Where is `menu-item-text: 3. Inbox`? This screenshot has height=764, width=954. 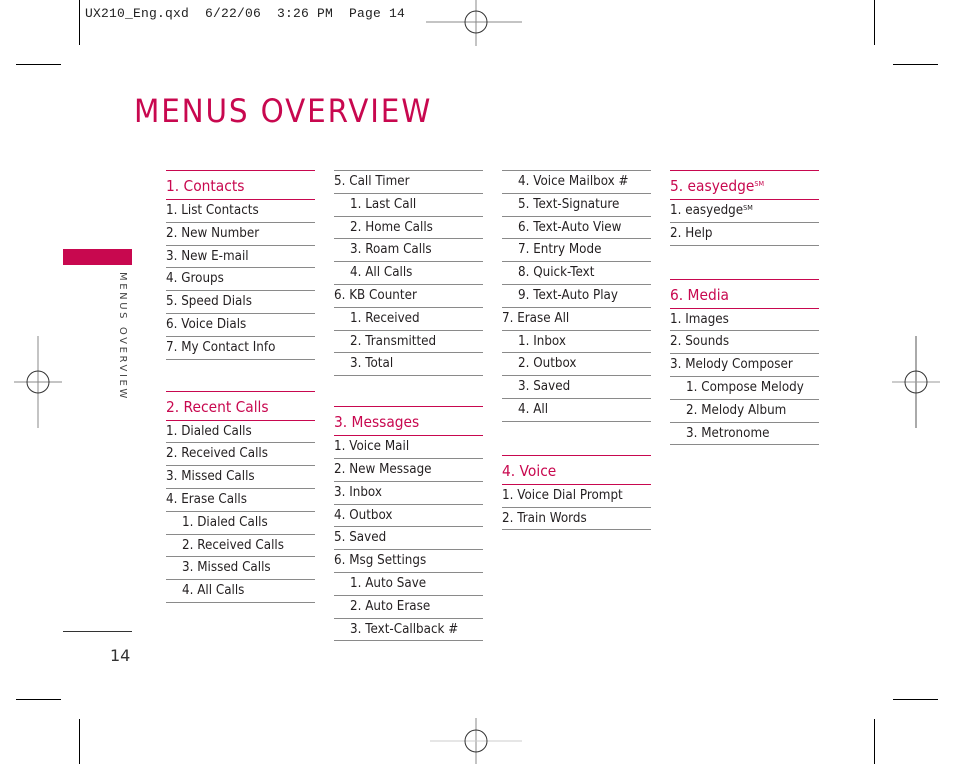 menu-item-text: 3. Inbox is located at coordinates (358, 492).